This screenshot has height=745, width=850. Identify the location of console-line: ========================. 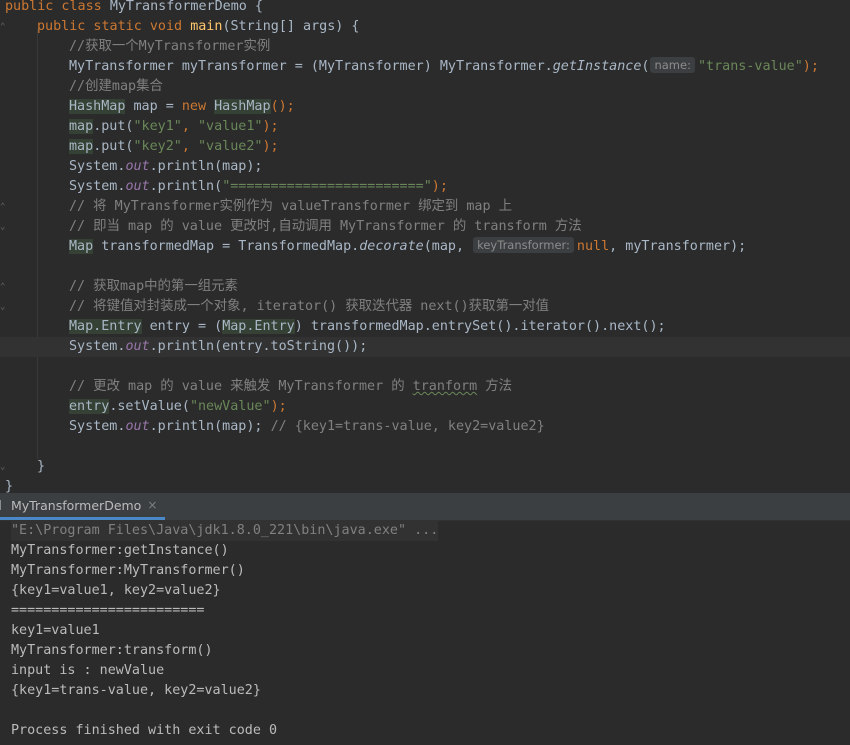
(108, 610).